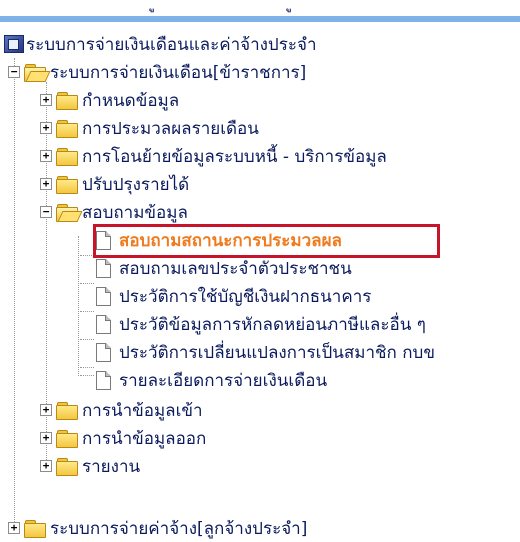 The image size is (520, 542). Describe the element at coordinates (131, 100) in the screenshot. I see `tree-node-label: กำหนดข้อมูล` at that location.